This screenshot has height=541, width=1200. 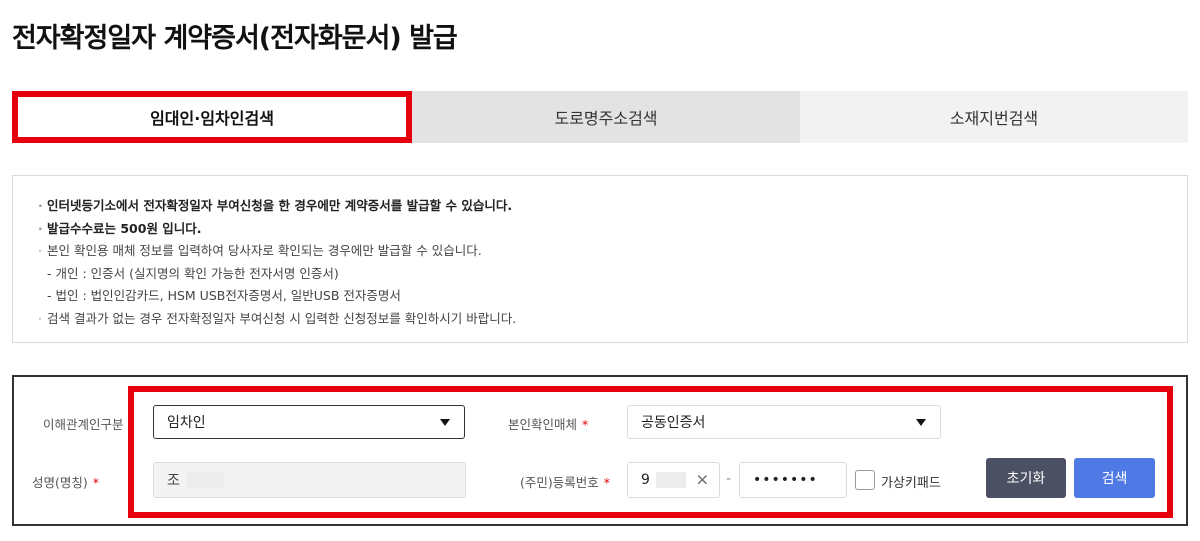 I want to click on tab-lot-number-search: 소재지번검색, so click(x=994, y=117).